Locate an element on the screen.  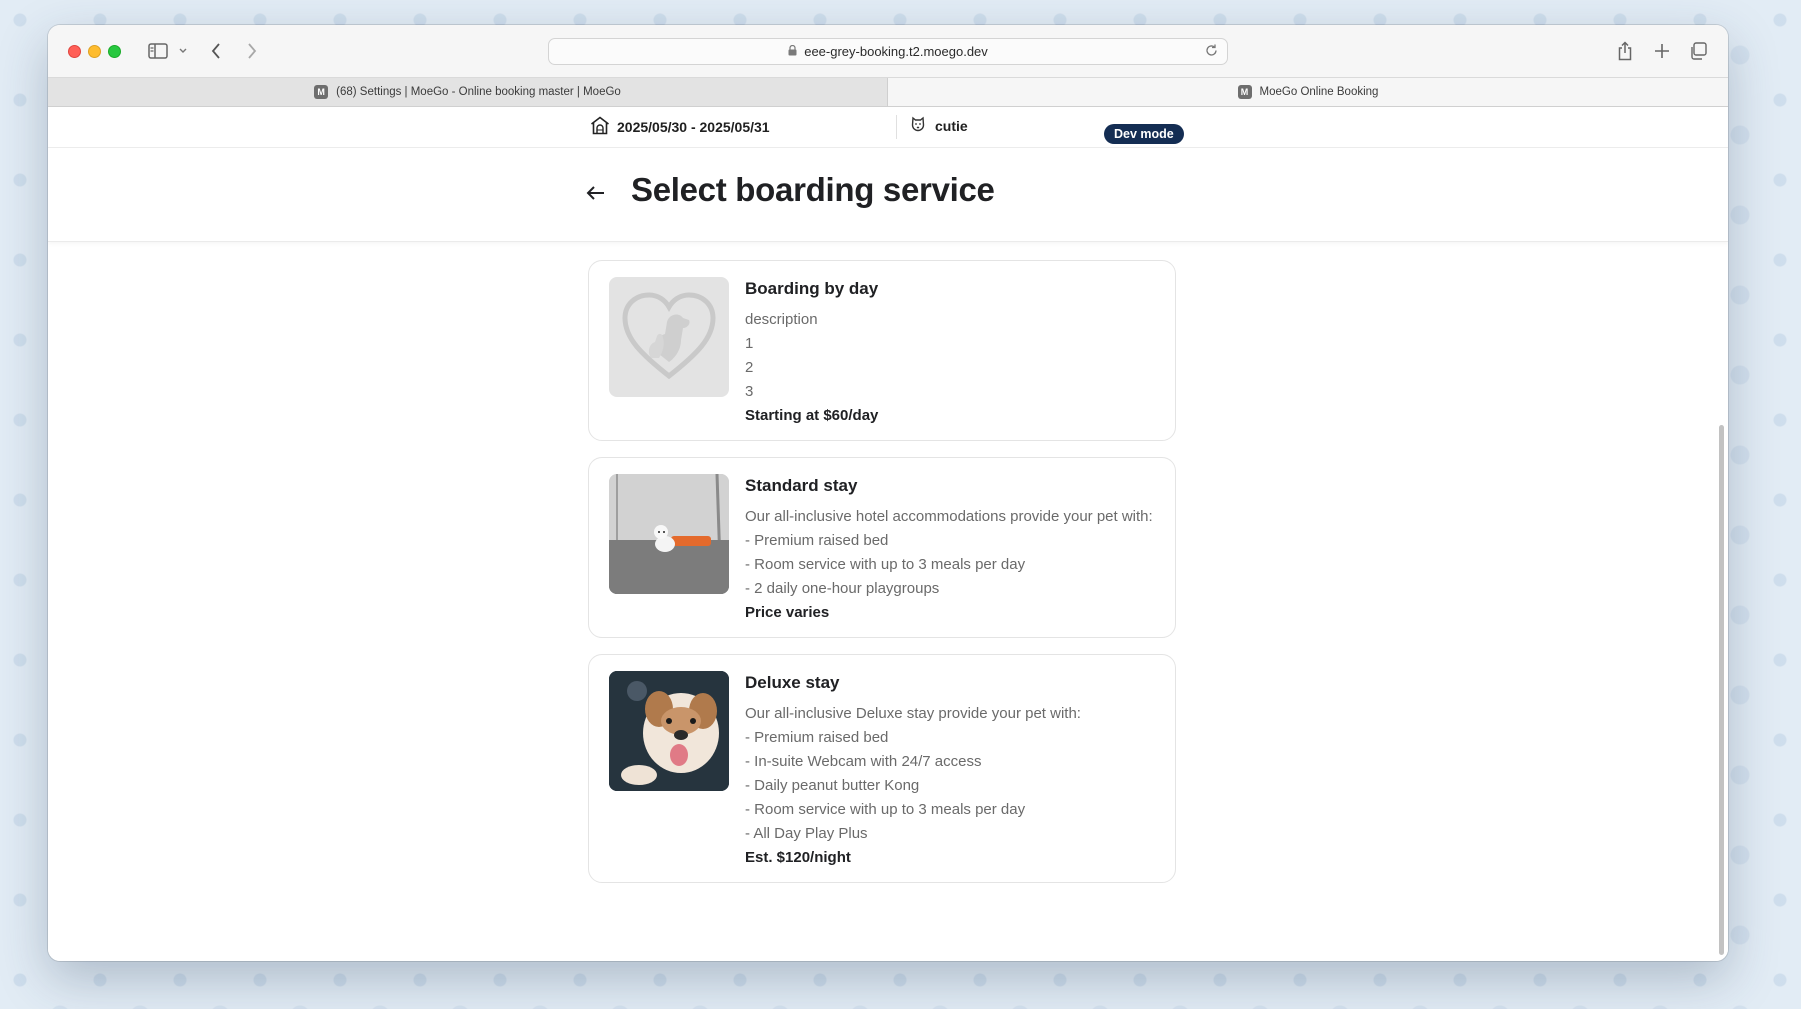
service-description-line: 3 is located at coordinates (749, 391).